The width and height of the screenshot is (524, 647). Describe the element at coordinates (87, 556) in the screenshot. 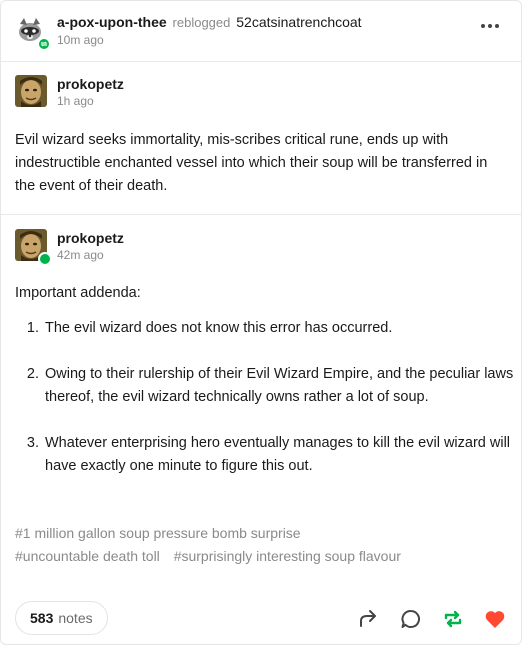

I see `tag-link: #uncountable death toll` at that location.